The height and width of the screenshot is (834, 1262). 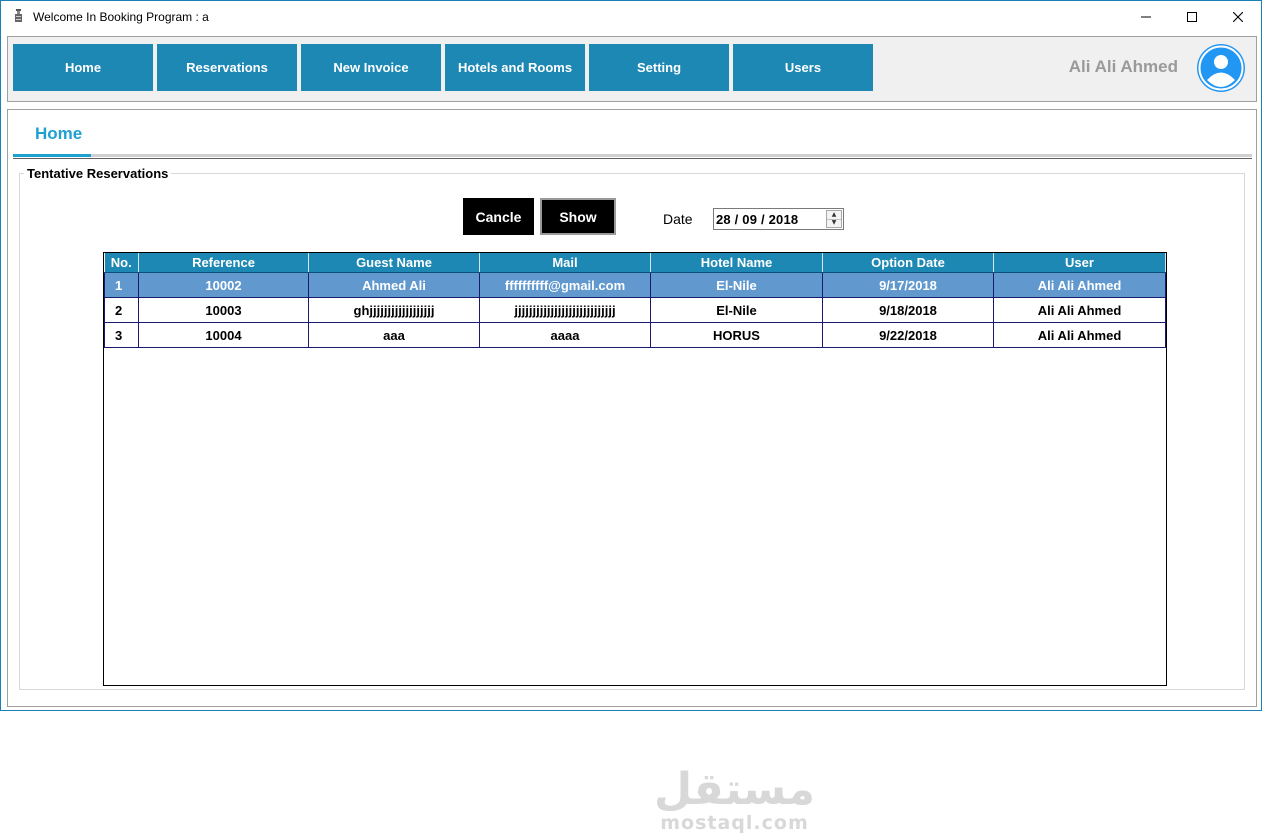 What do you see at coordinates (659, 67) in the screenshot?
I see `nav-setting-button: Setting` at bounding box center [659, 67].